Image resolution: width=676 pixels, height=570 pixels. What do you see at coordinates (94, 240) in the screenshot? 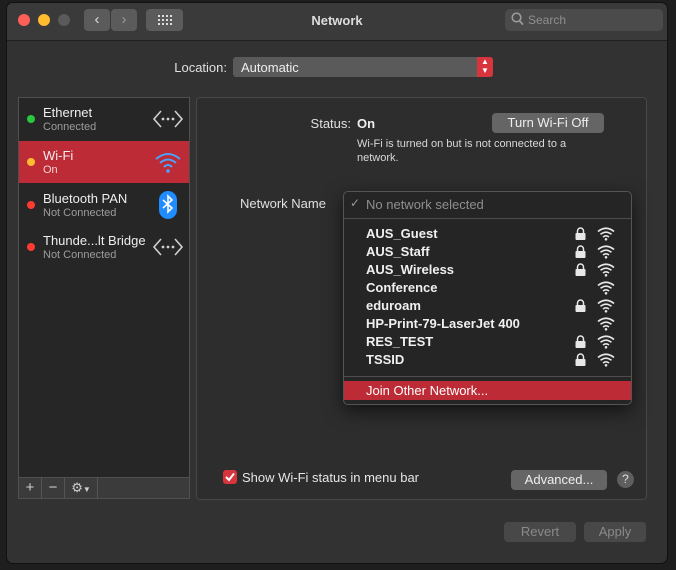
I see `service-name: Thunde...lt Bridge` at bounding box center [94, 240].